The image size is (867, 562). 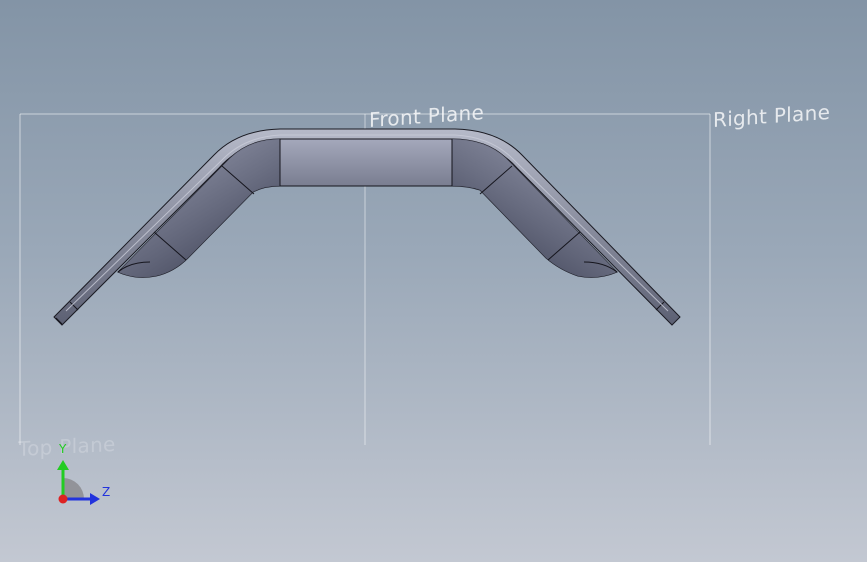 I want to click on axis-y-label: Y, so click(x=63, y=449).